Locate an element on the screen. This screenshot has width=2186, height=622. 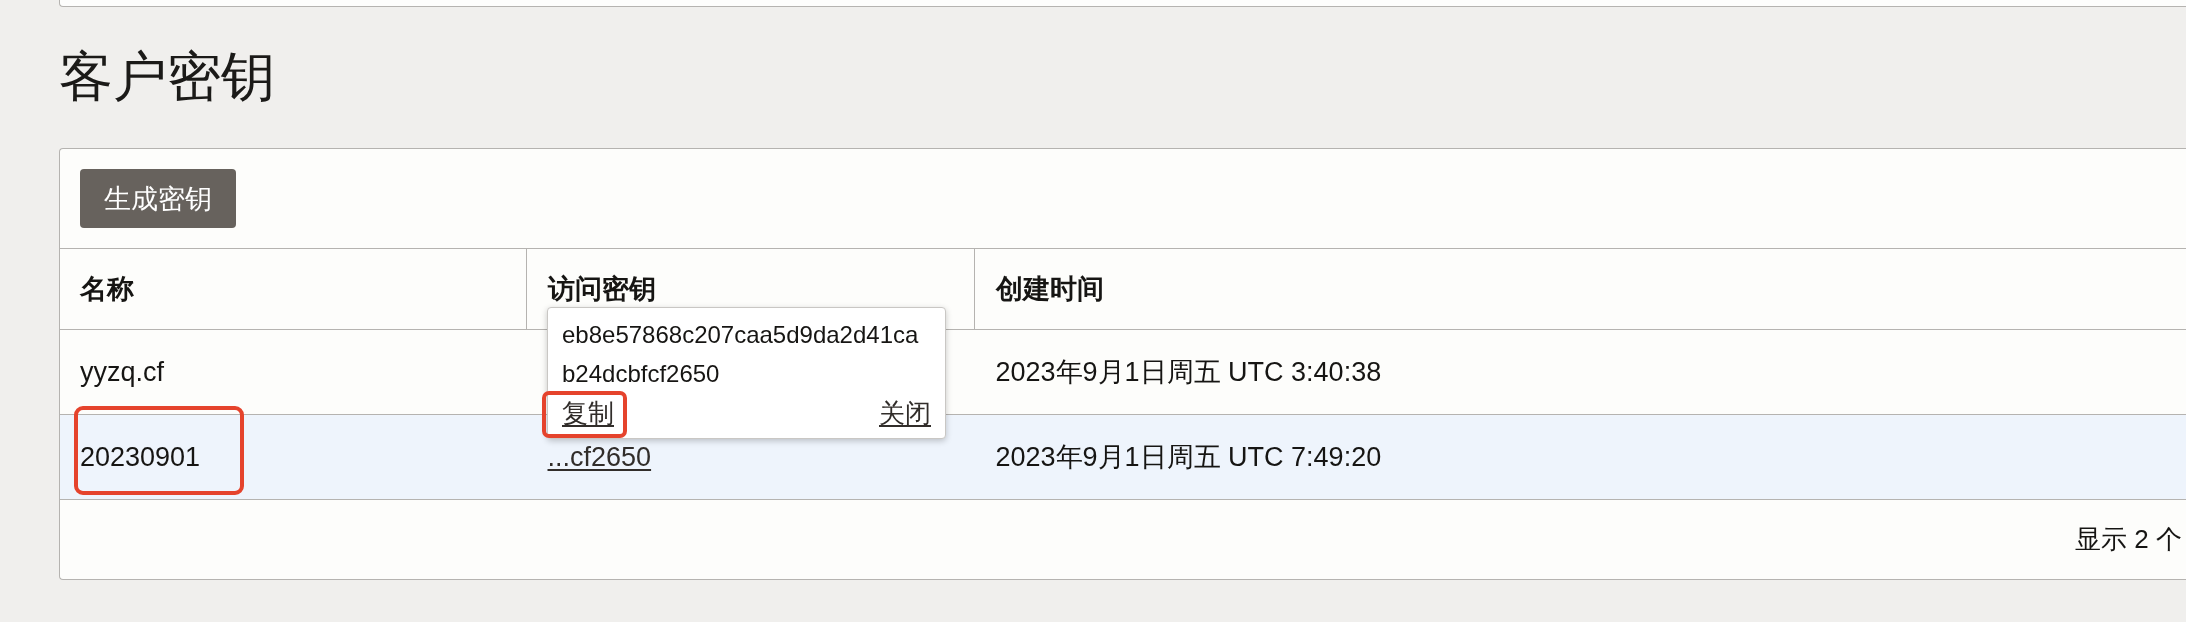
column-header: 名称 is located at coordinates (107, 289).